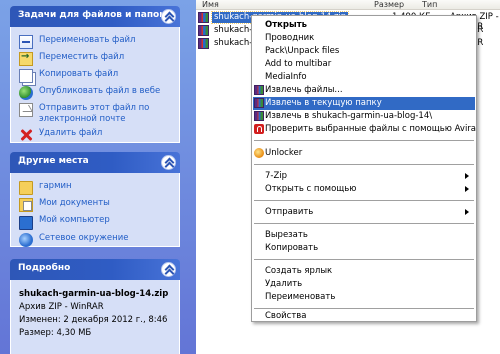 Image resolution: width=500 pixels, height=354 pixels. What do you see at coordinates (364, 176) in the screenshot?
I see `menu-7zip: 7-Zip` at bounding box center [364, 176].